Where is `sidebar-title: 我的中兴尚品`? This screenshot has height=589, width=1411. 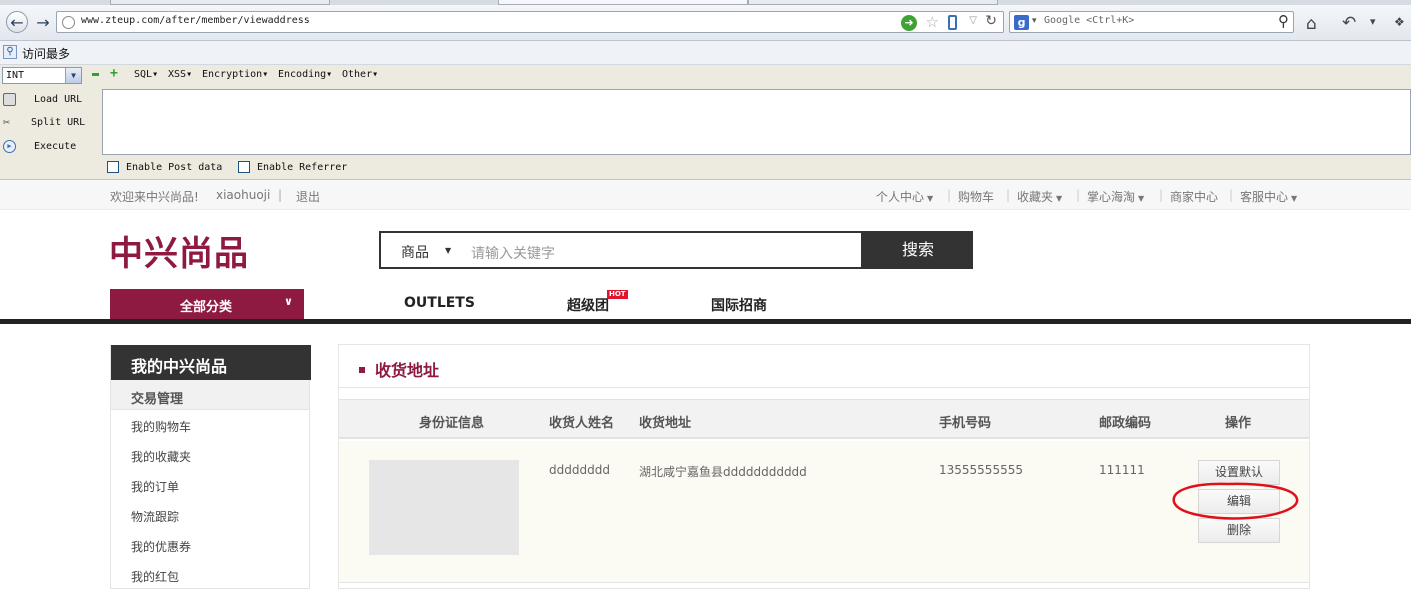 sidebar-title: 我的中兴尚品 is located at coordinates (211, 362).